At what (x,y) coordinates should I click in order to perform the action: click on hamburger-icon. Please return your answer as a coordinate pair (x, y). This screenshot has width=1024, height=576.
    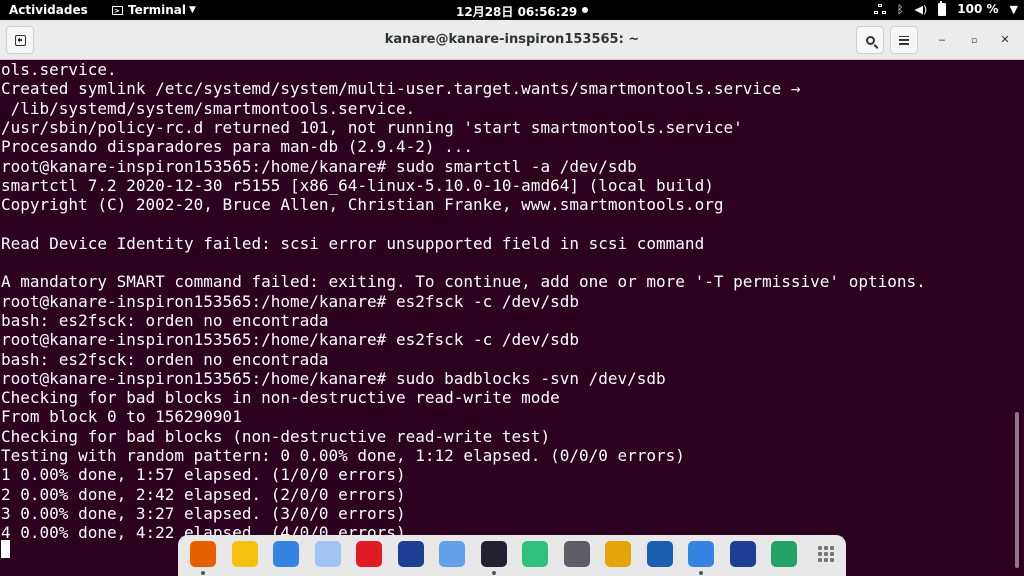
    Looking at the image, I should click on (904, 40).